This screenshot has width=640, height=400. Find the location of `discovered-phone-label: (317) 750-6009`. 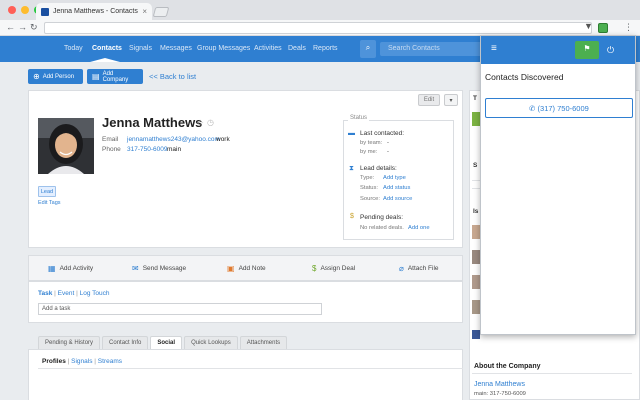

discovered-phone-label: (317) 750-6009 is located at coordinates (563, 108).